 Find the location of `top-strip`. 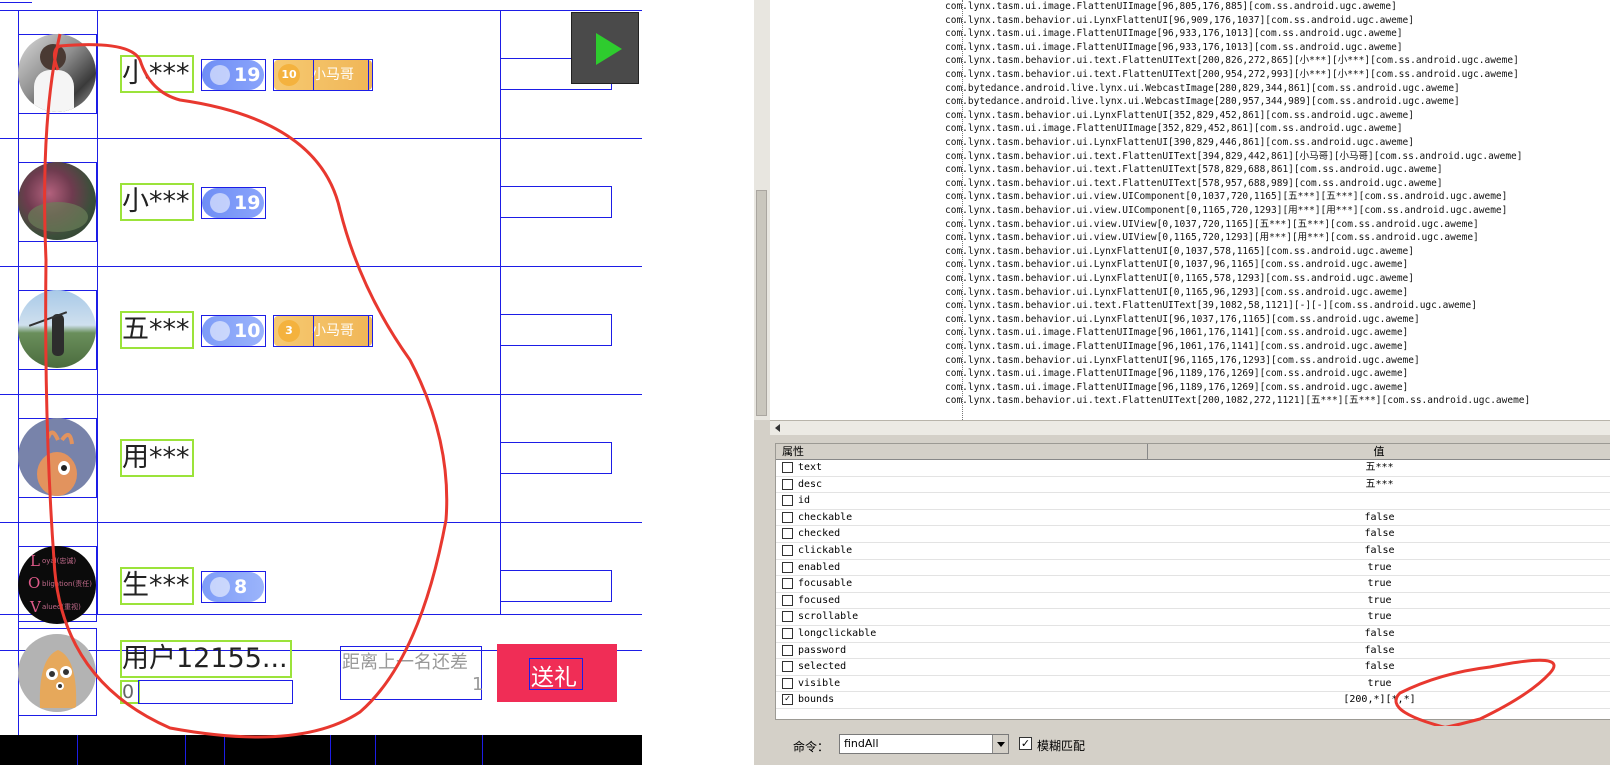

top-strip is located at coordinates (16, 1).